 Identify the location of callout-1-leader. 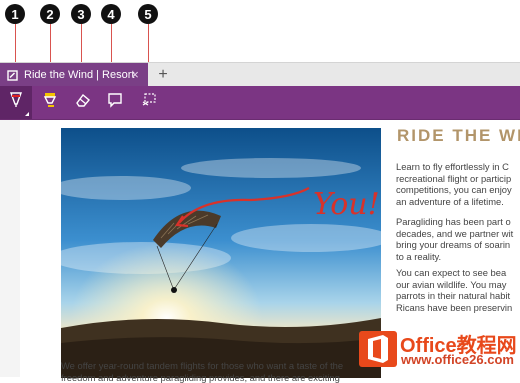
(15, 44).